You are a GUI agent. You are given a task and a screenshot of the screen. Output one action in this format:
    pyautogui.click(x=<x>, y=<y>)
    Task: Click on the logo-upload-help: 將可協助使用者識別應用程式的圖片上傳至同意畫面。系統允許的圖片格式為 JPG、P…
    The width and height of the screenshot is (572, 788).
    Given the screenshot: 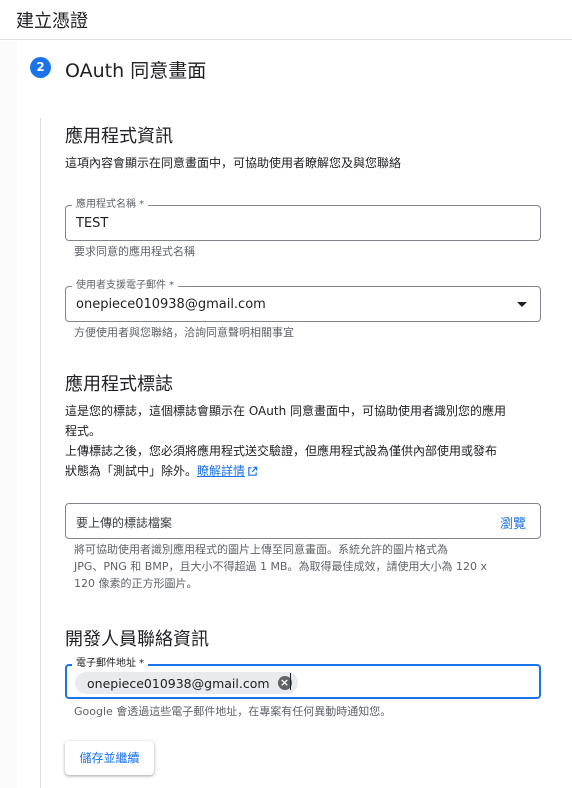 What is the action you would take?
    pyautogui.click(x=304, y=566)
    